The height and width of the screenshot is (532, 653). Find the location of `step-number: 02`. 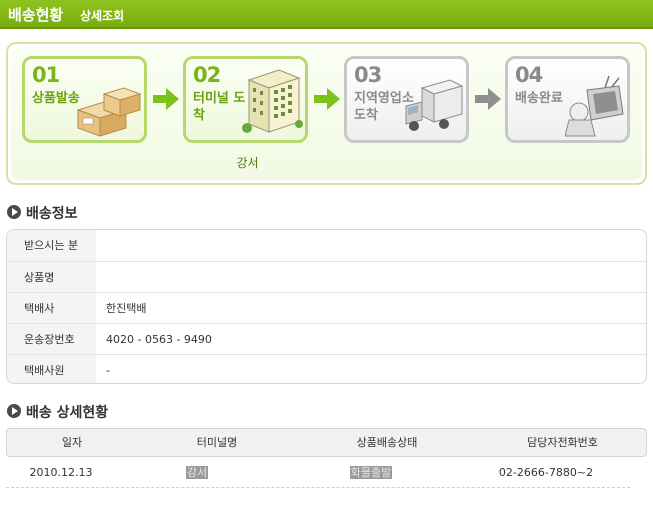

step-number: 02 is located at coordinates (207, 75).